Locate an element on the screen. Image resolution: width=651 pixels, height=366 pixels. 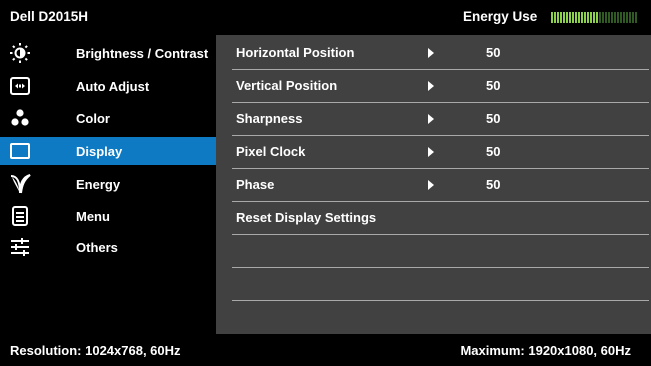
sidebar-item-color: Color is located at coordinates (108, 118).